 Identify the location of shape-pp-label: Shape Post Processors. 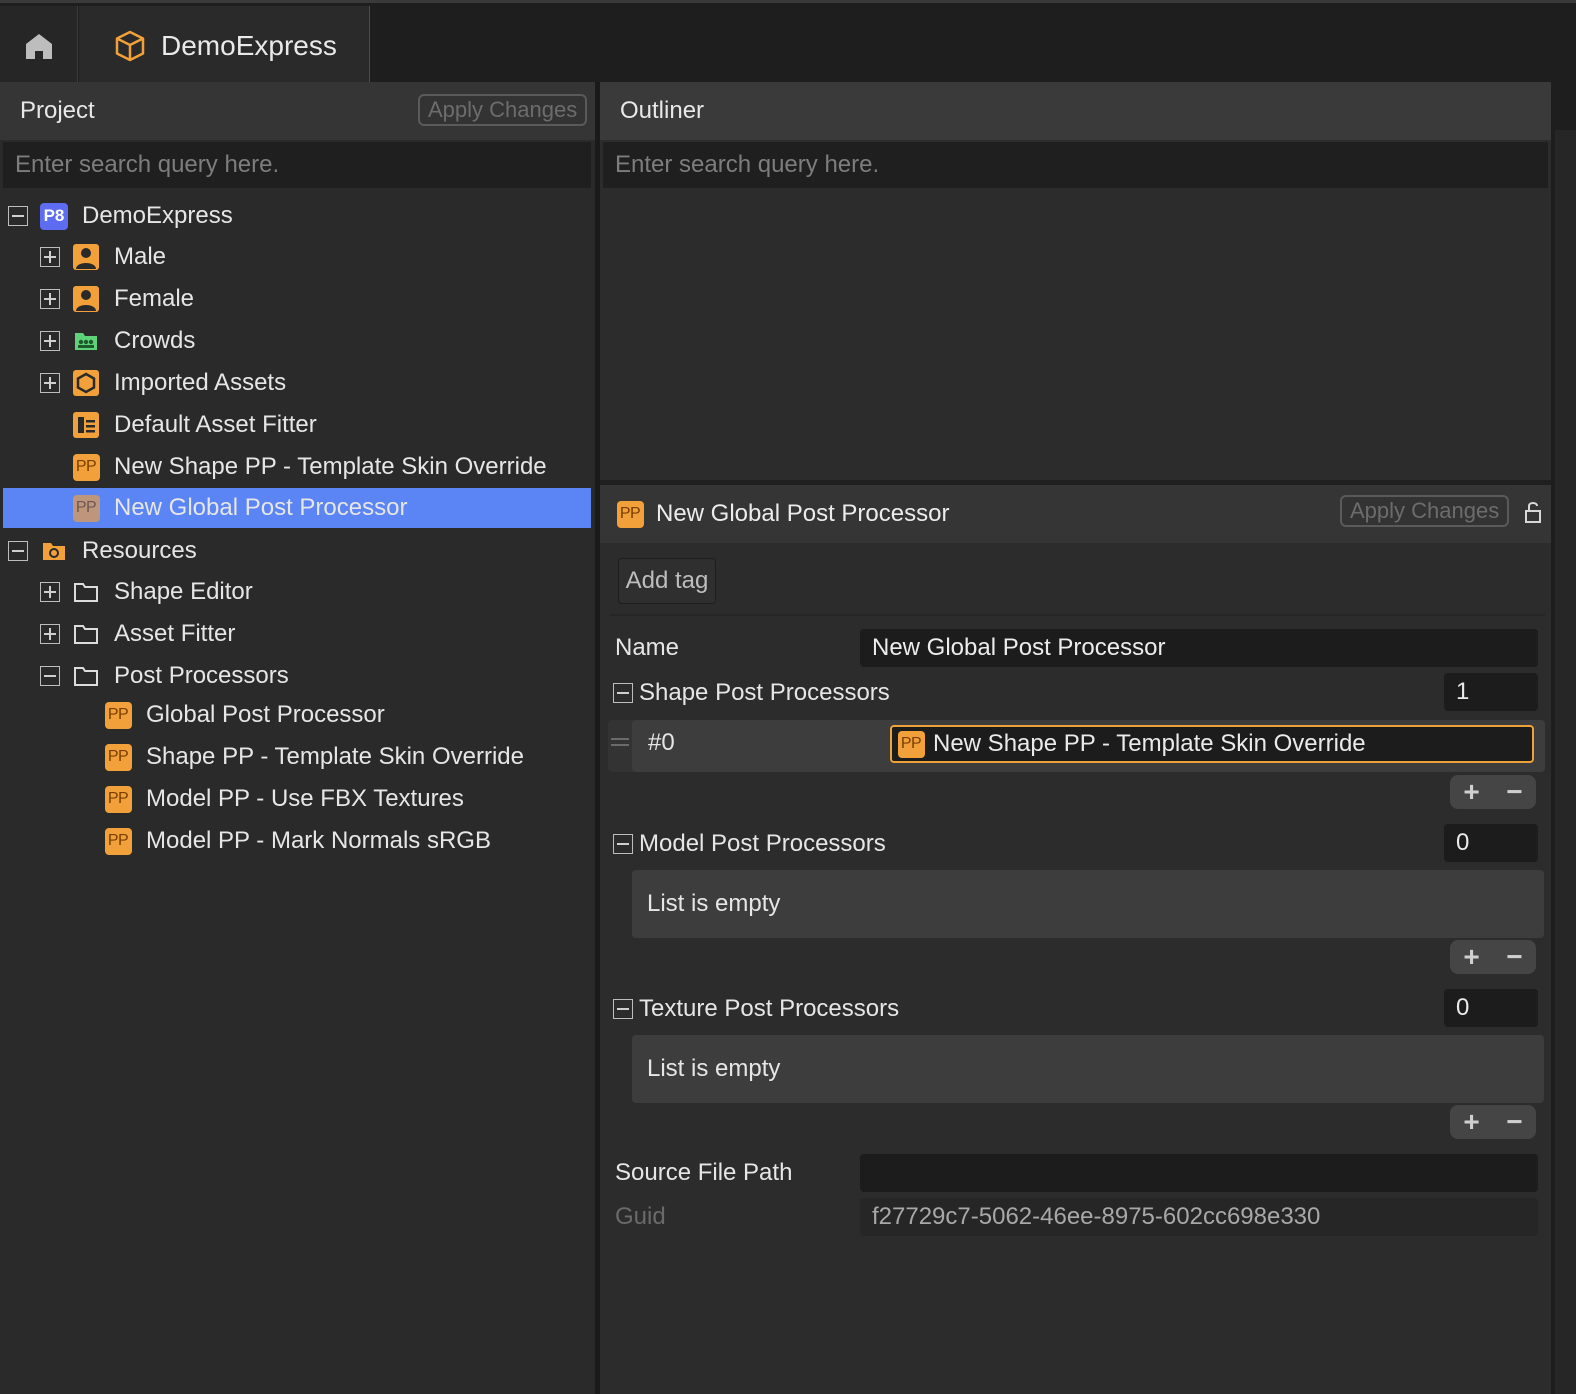
(764, 692).